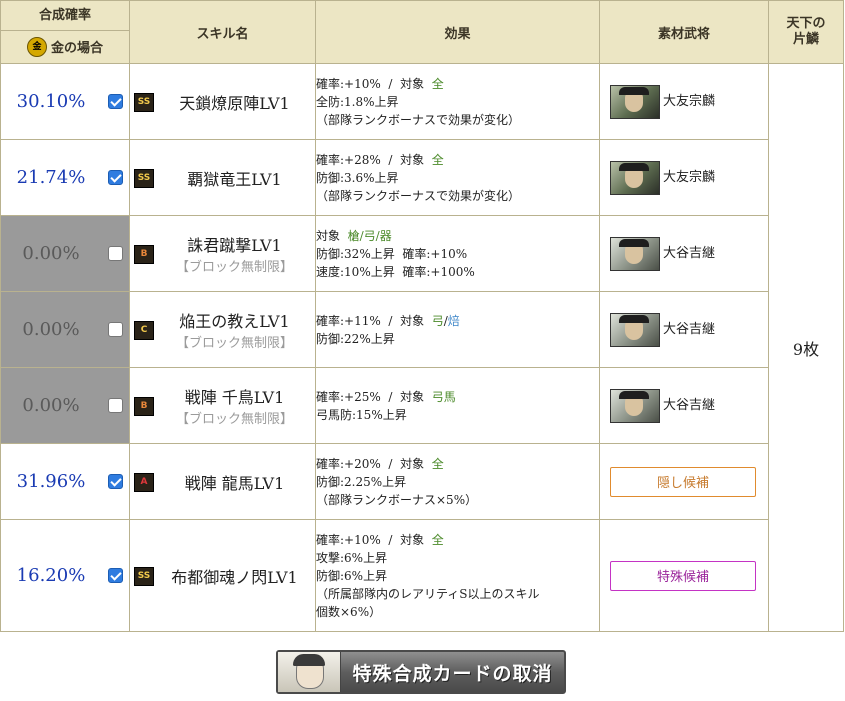 This screenshot has width=845, height=701. I want to click on tenka-header: 天下の 片鱗, so click(806, 32).